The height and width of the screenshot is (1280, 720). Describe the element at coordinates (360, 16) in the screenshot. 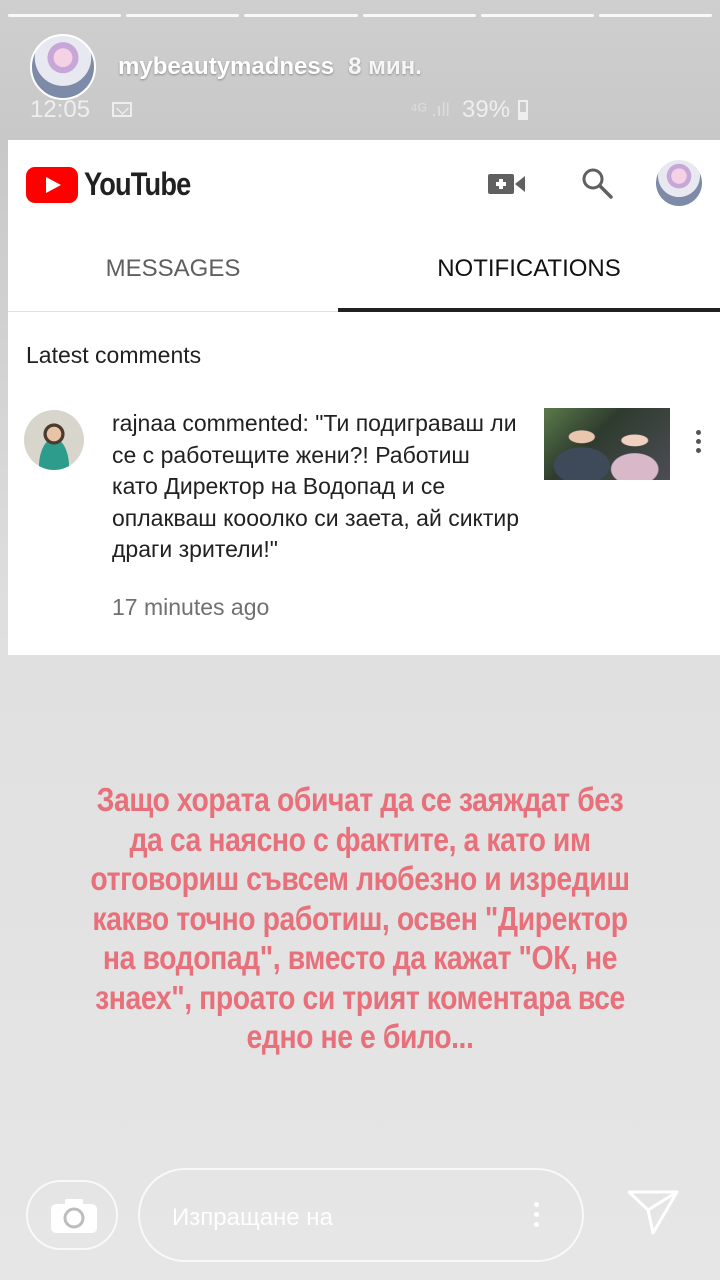

I see `story-progress` at that location.